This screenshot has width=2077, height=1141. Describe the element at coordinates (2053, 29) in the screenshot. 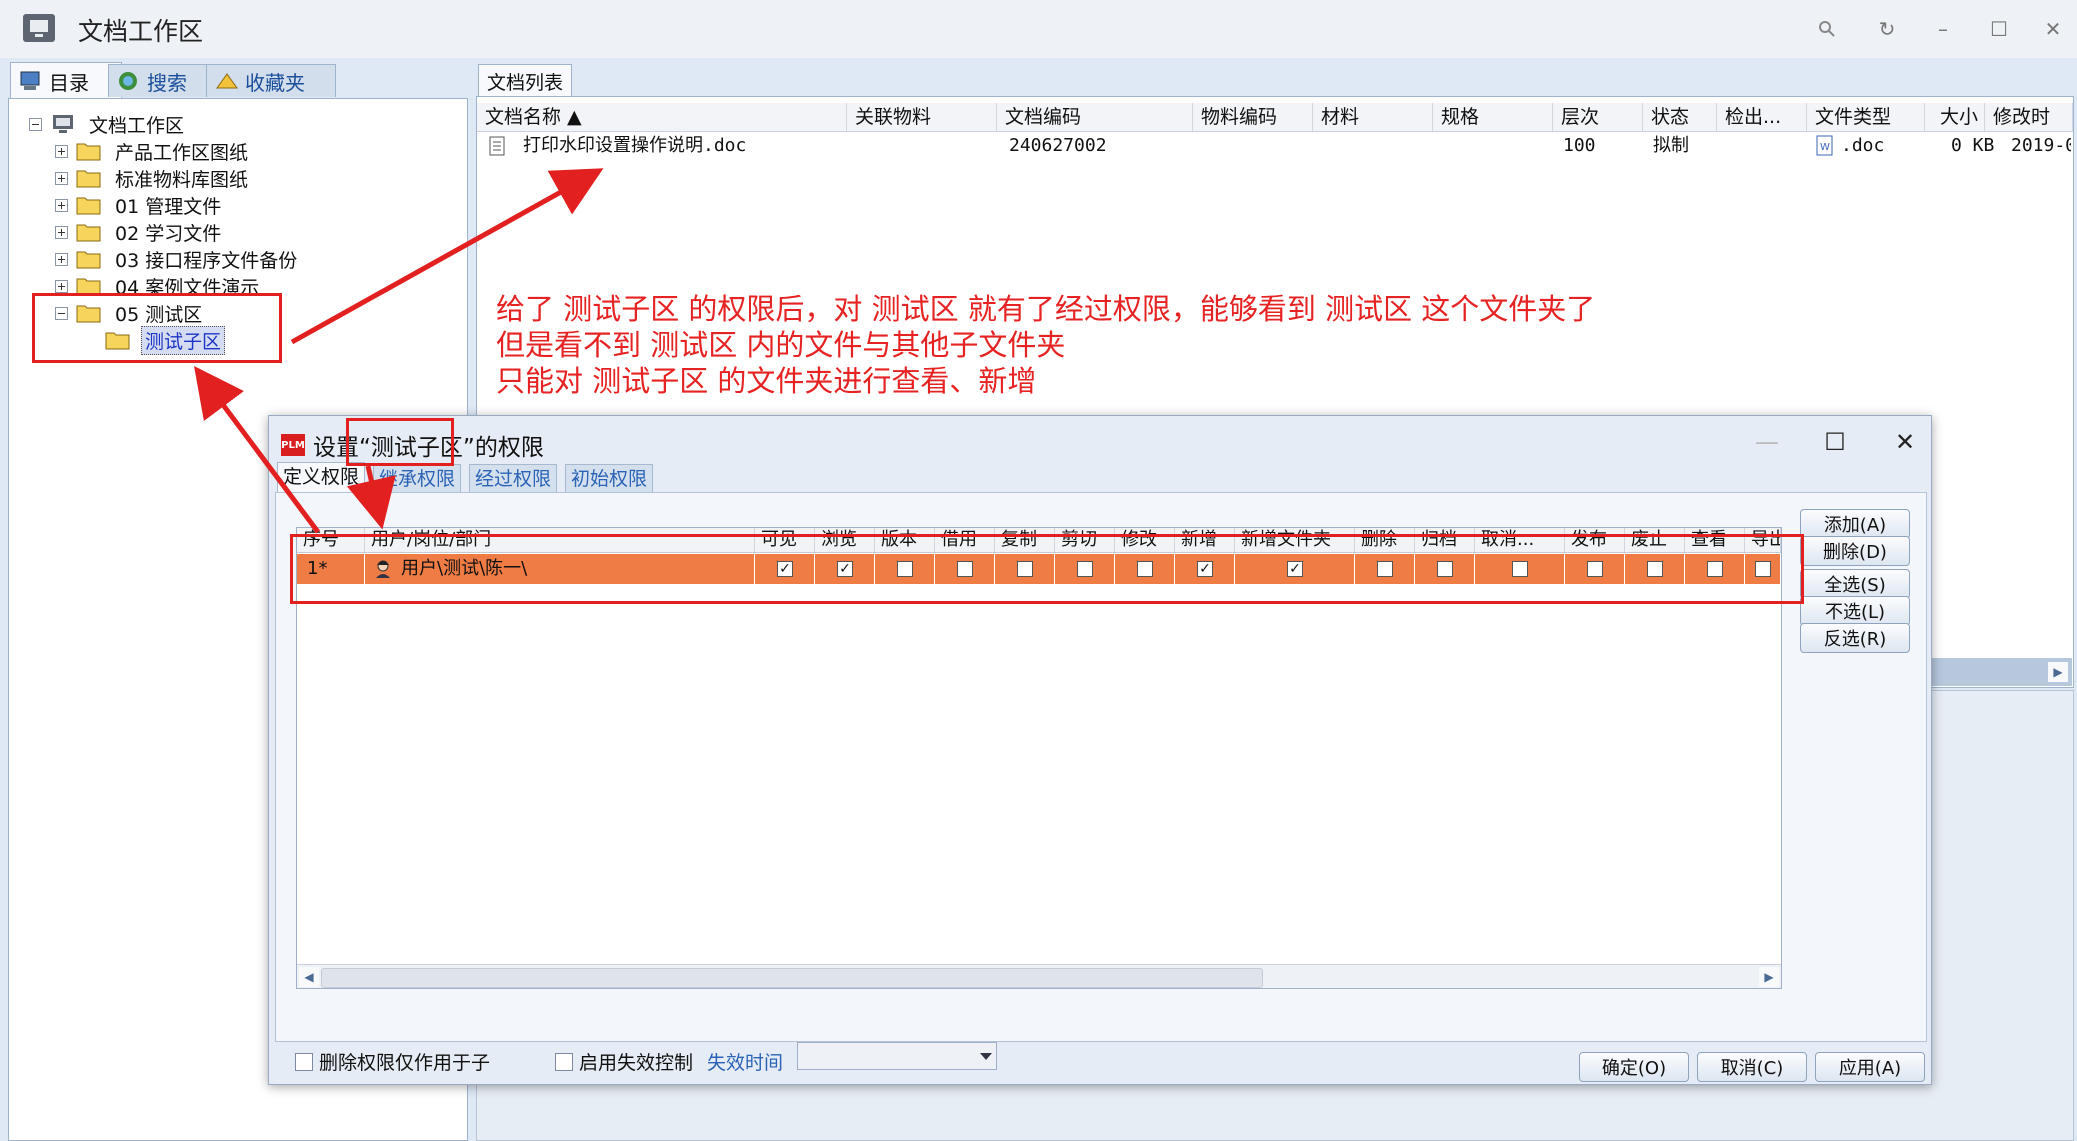

I see `close-button: ✕` at that location.